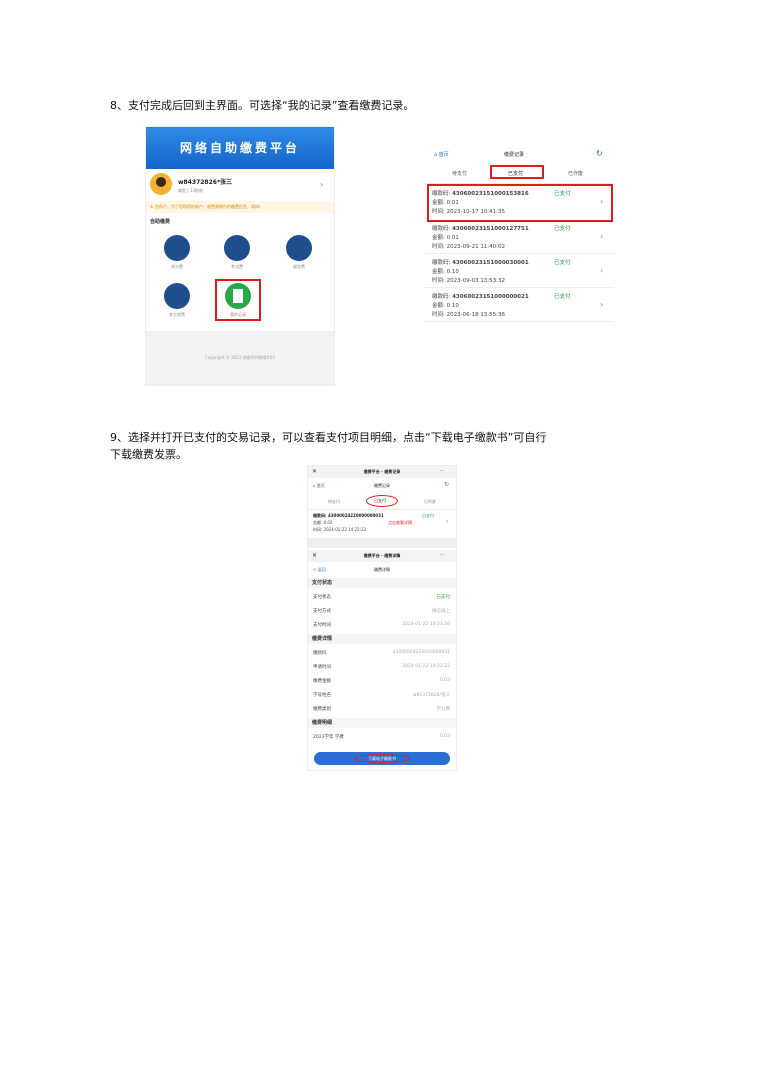 The width and height of the screenshot is (760, 1072). What do you see at coordinates (161, 184) in the screenshot?
I see `avatar` at bounding box center [161, 184].